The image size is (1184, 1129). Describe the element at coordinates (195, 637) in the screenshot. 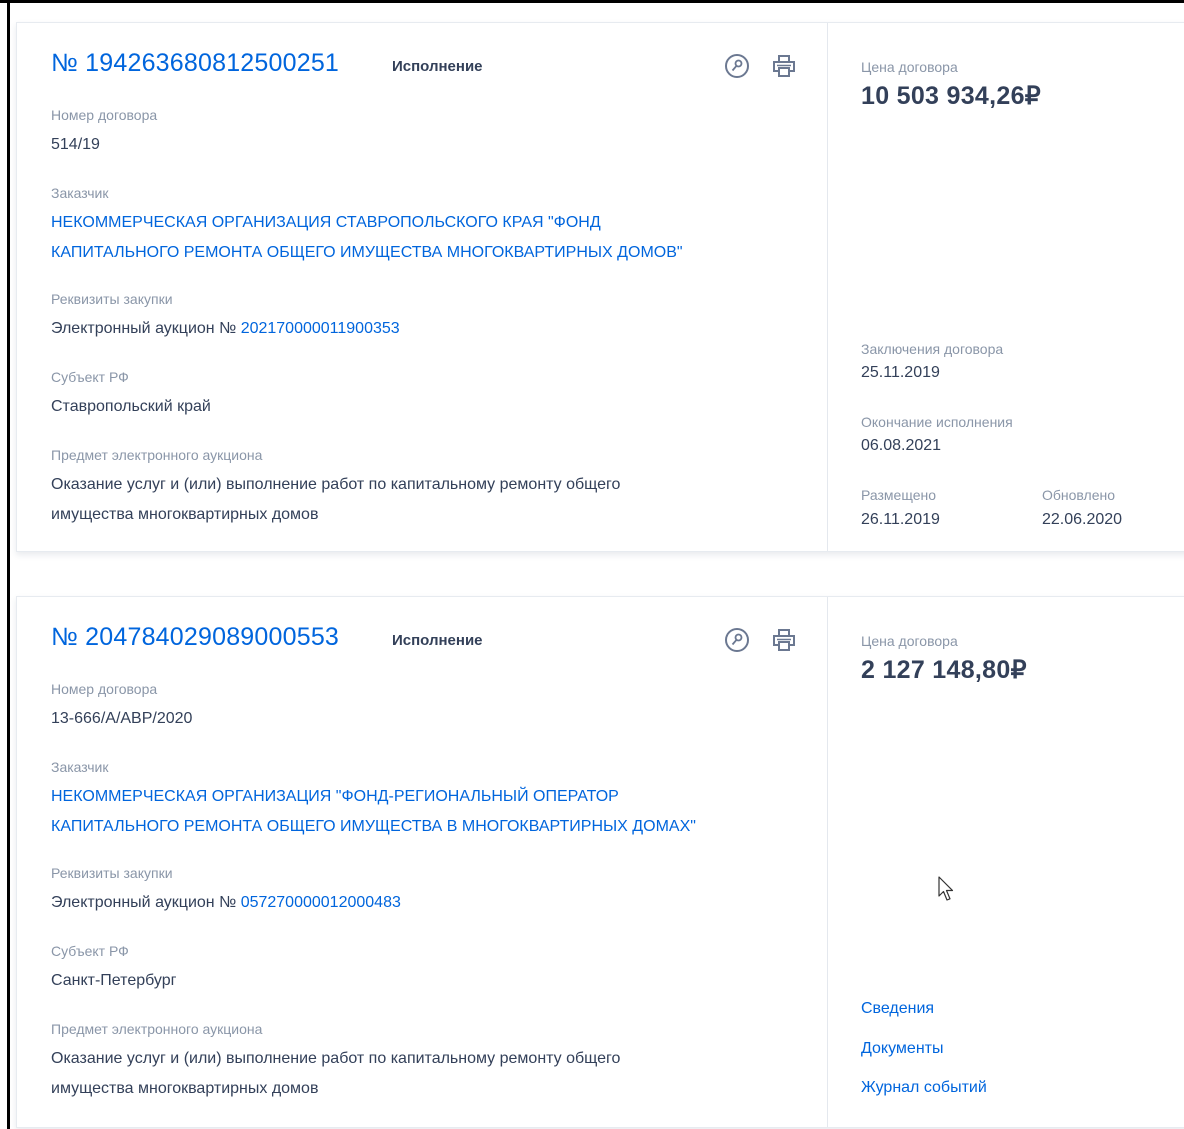

I see `contract-registry-number-link: № 204784029089000553` at that location.